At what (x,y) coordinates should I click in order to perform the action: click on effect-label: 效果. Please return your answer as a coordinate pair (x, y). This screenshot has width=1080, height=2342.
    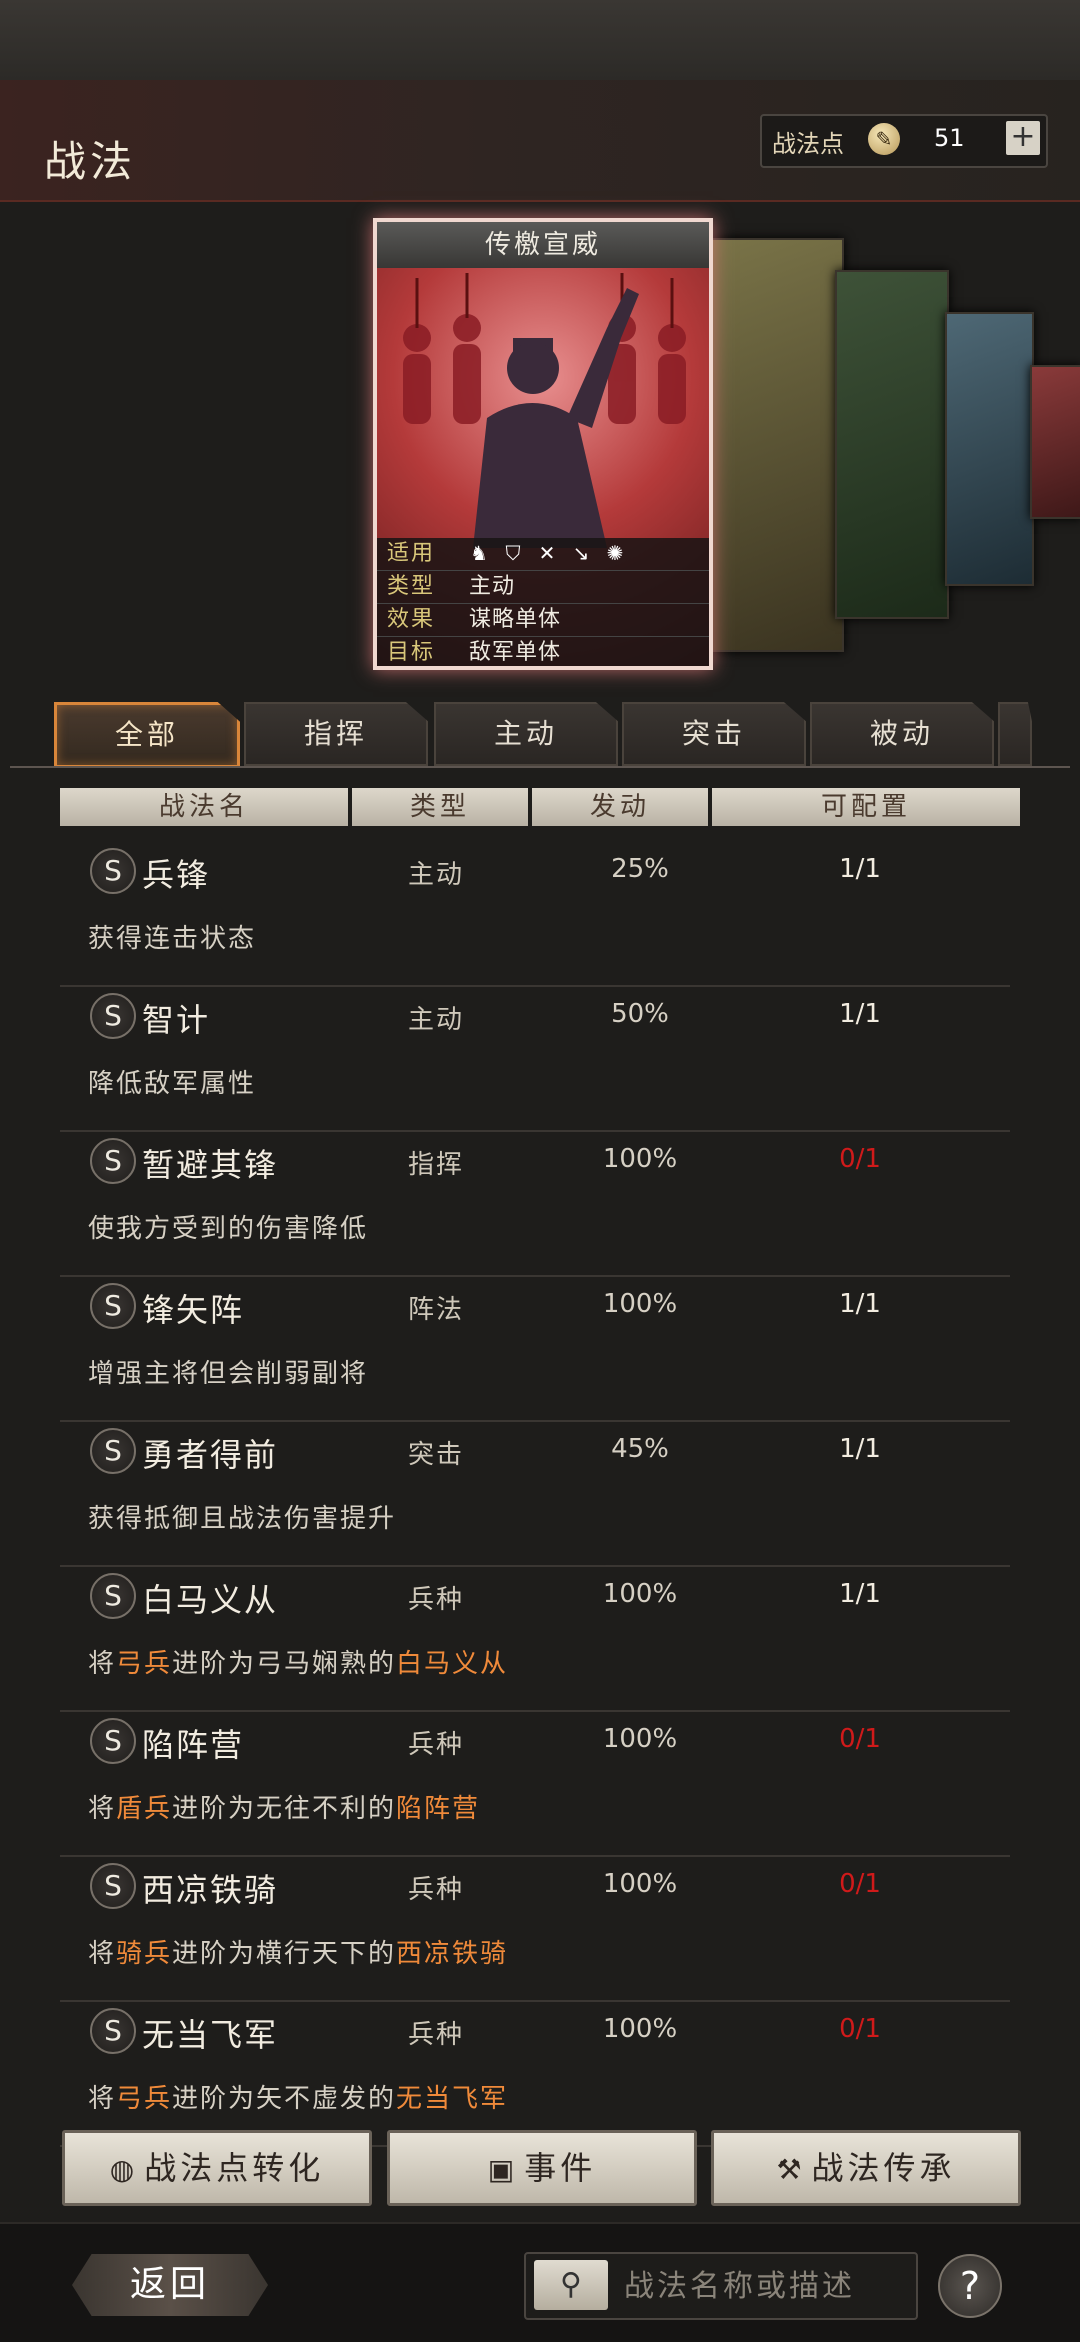
    Looking at the image, I should click on (411, 619).